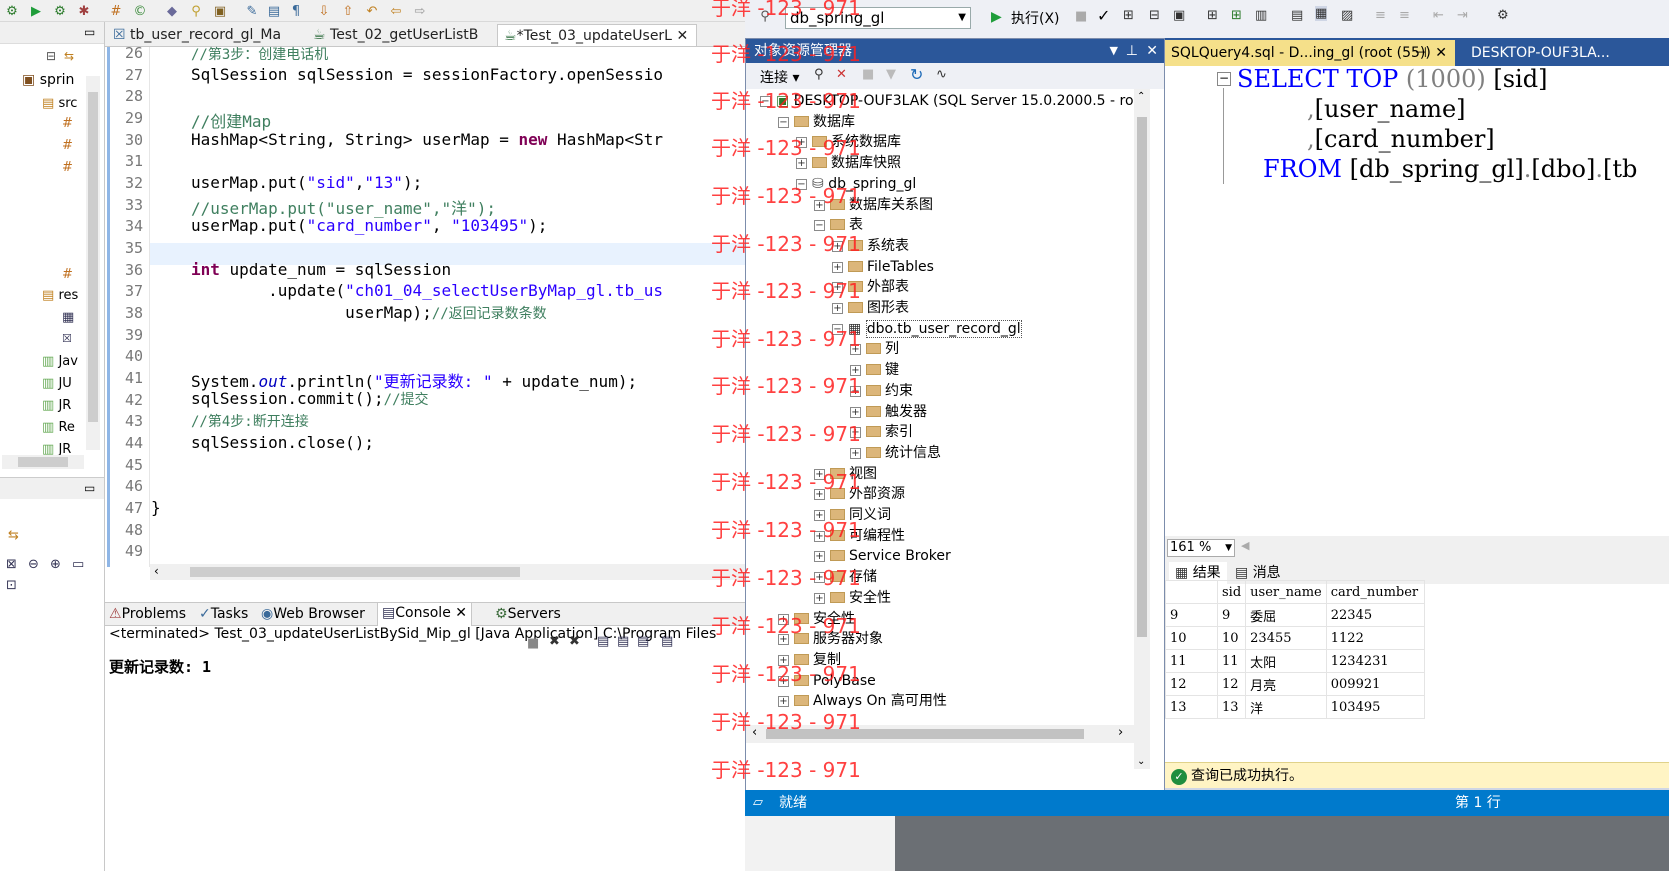 The image size is (1669, 871). Describe the element at coordinates (93, 263) in the screenshot. I see `vertical-scrollbar` at that location.